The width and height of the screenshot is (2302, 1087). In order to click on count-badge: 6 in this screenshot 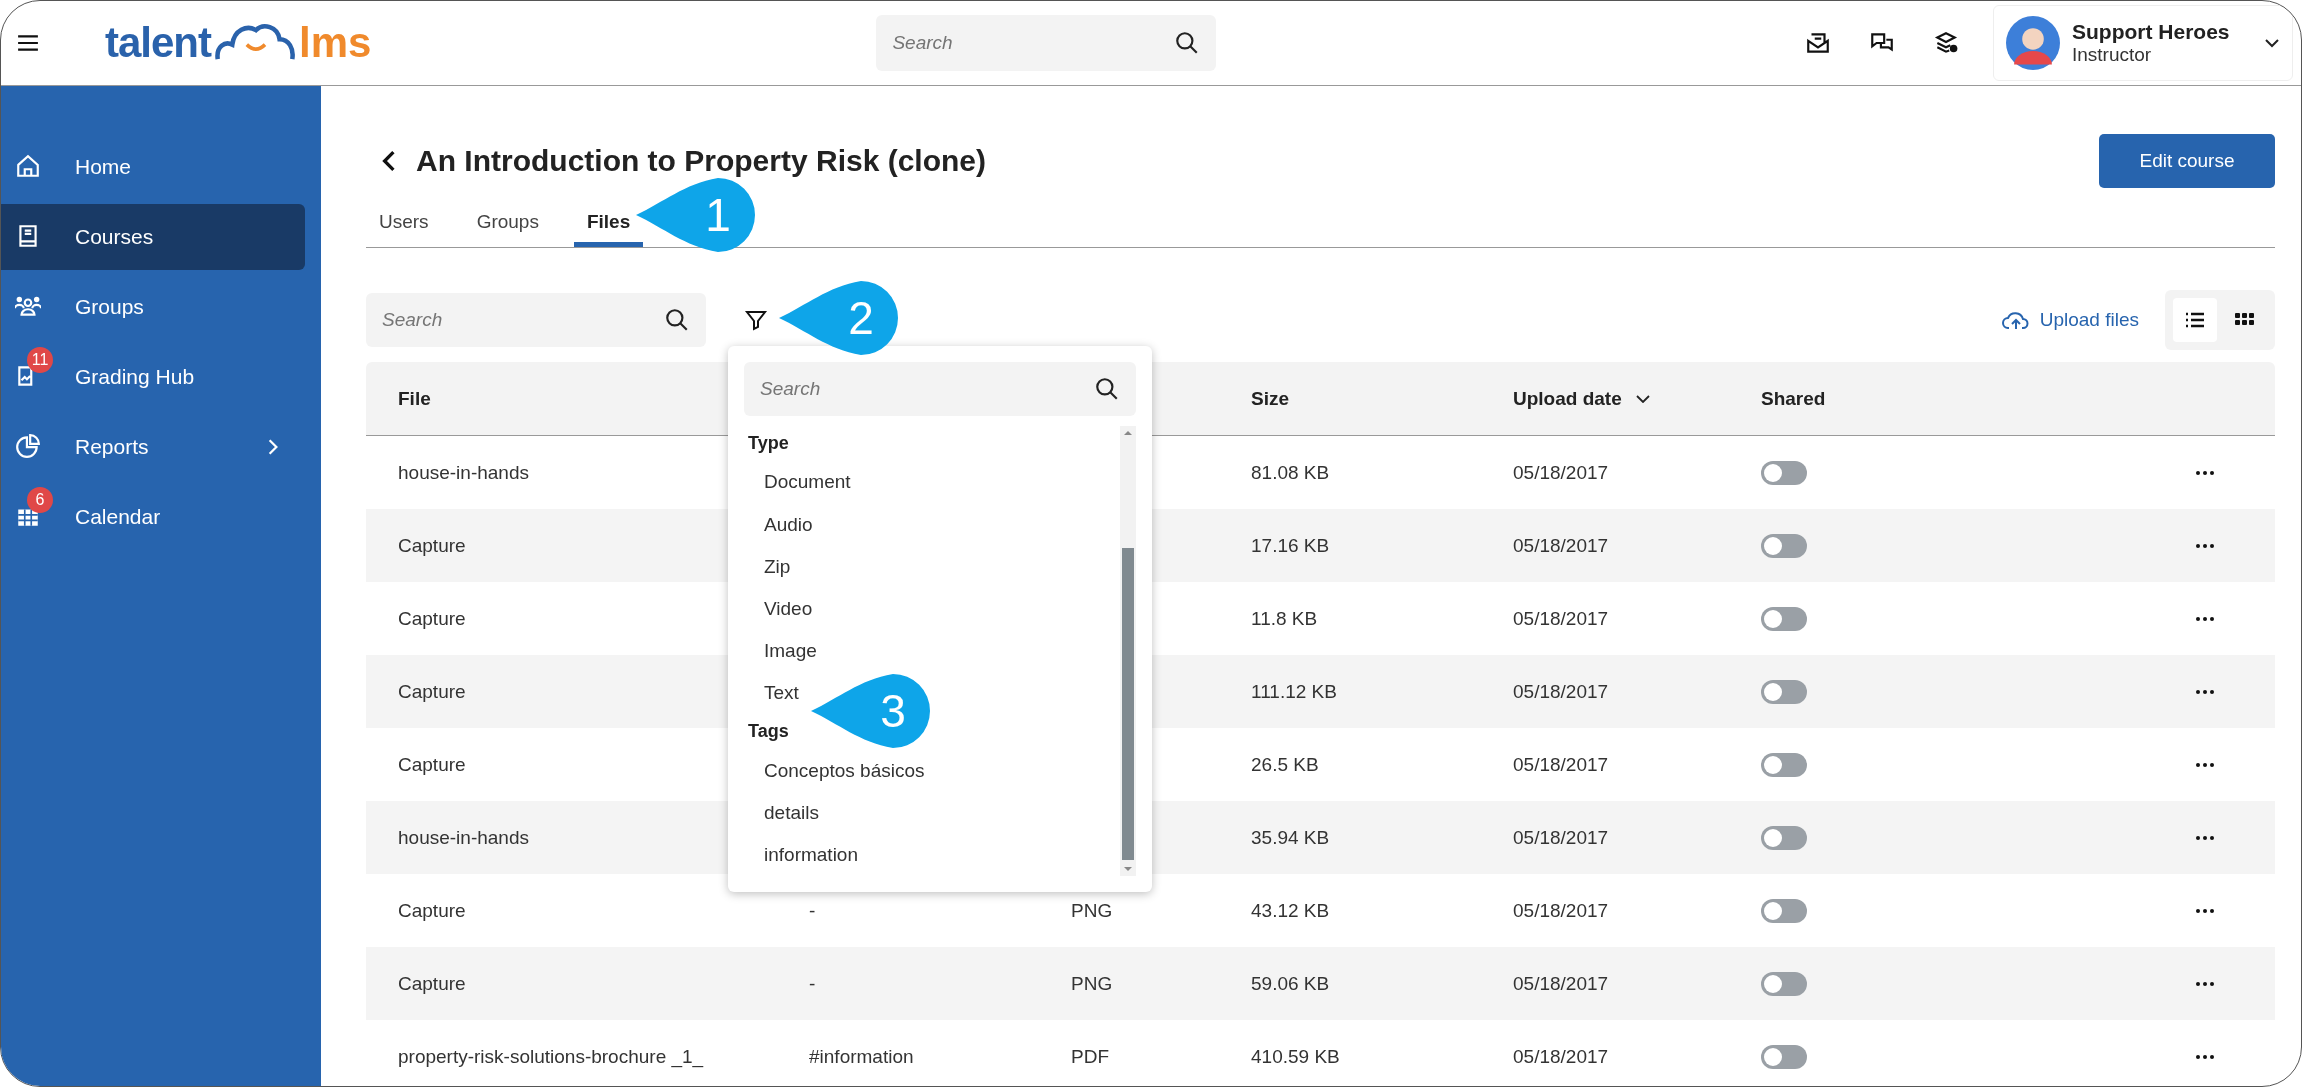, I will do `click(40, 500)`.